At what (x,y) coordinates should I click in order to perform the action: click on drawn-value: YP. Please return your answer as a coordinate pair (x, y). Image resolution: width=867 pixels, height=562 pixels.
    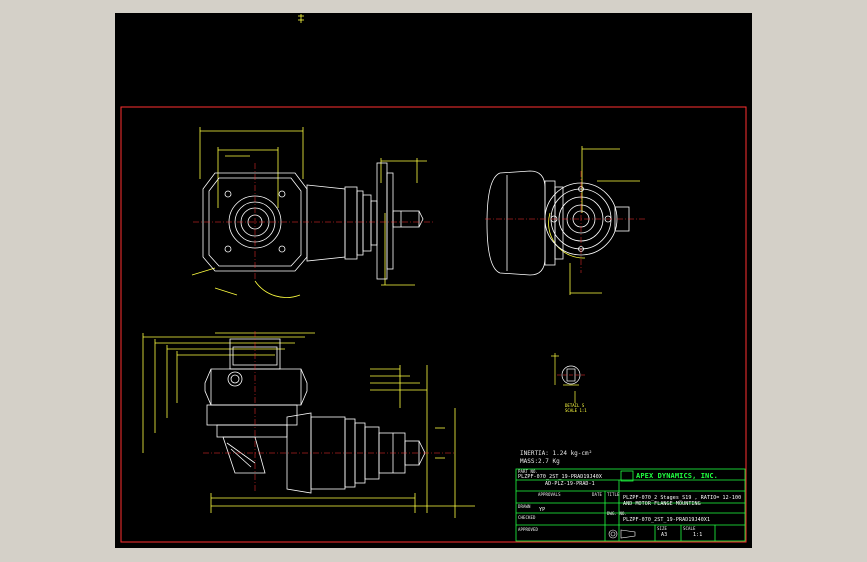
    Looking at the image, I should click on (542, 510).